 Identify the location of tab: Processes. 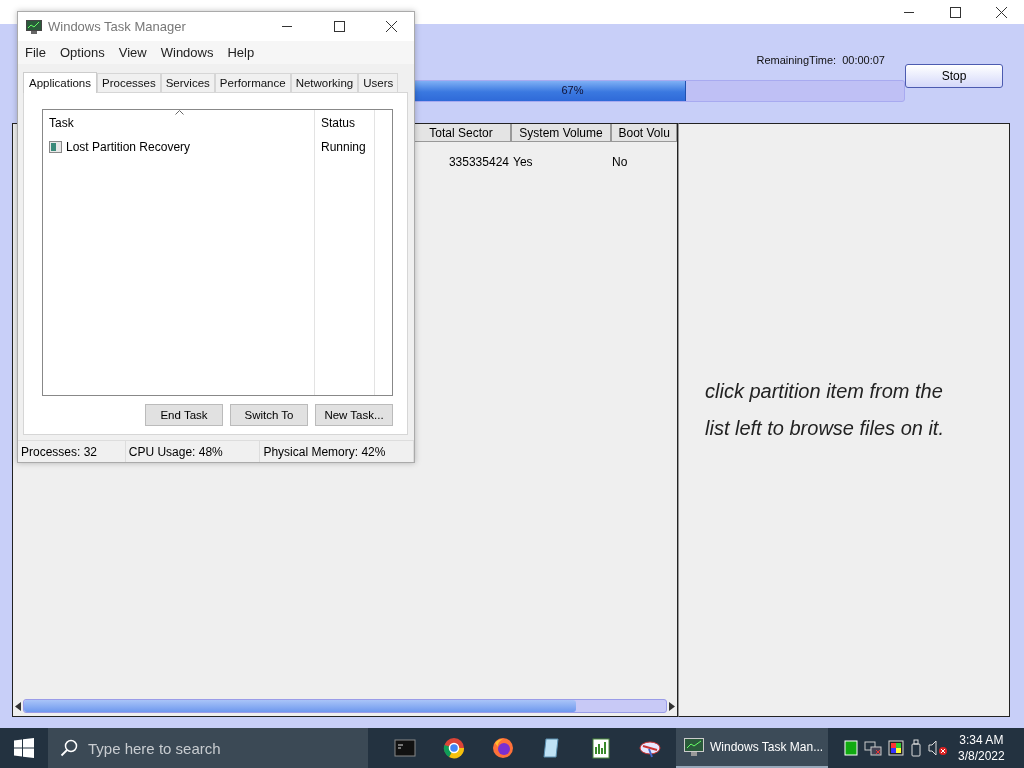
(129, 82).